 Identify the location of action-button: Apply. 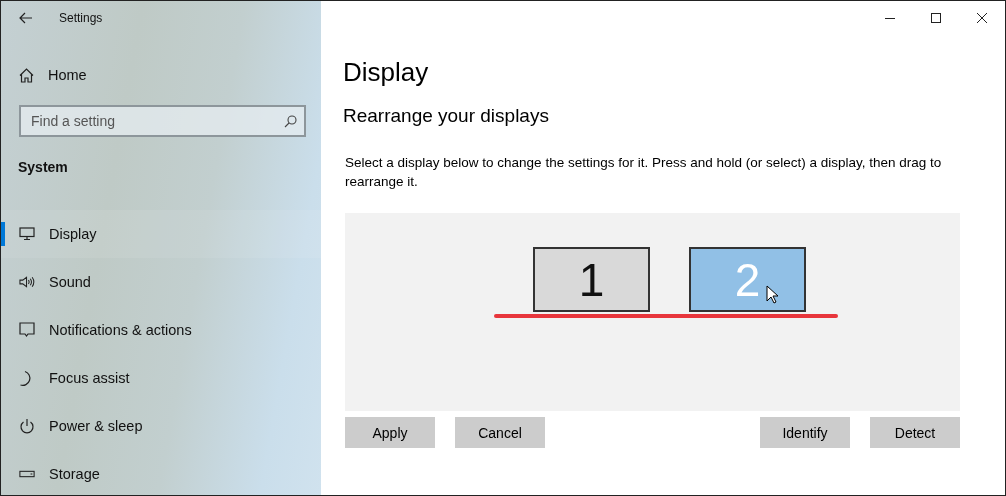
(390, 432).